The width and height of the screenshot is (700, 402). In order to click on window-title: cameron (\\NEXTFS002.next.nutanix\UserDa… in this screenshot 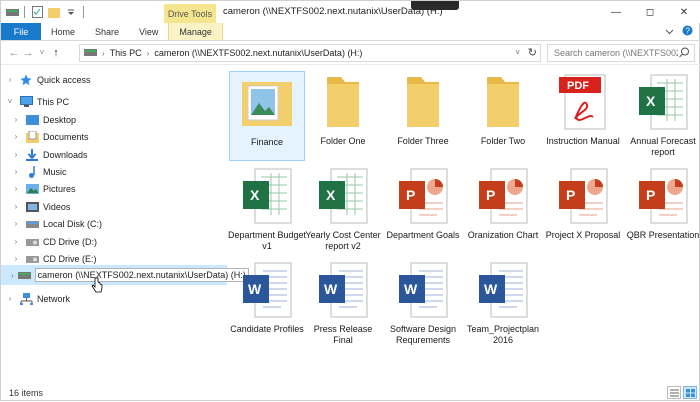, I will do `click(333, 11)`.